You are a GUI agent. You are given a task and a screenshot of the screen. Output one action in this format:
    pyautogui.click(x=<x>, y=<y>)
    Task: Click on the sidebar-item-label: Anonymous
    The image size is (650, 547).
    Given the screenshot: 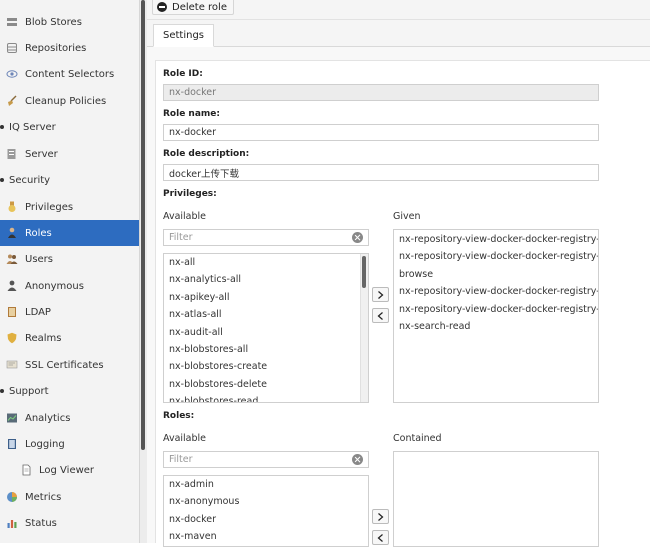 What is the action you would take?
    pyautogui.click(x=54, y=286)
    